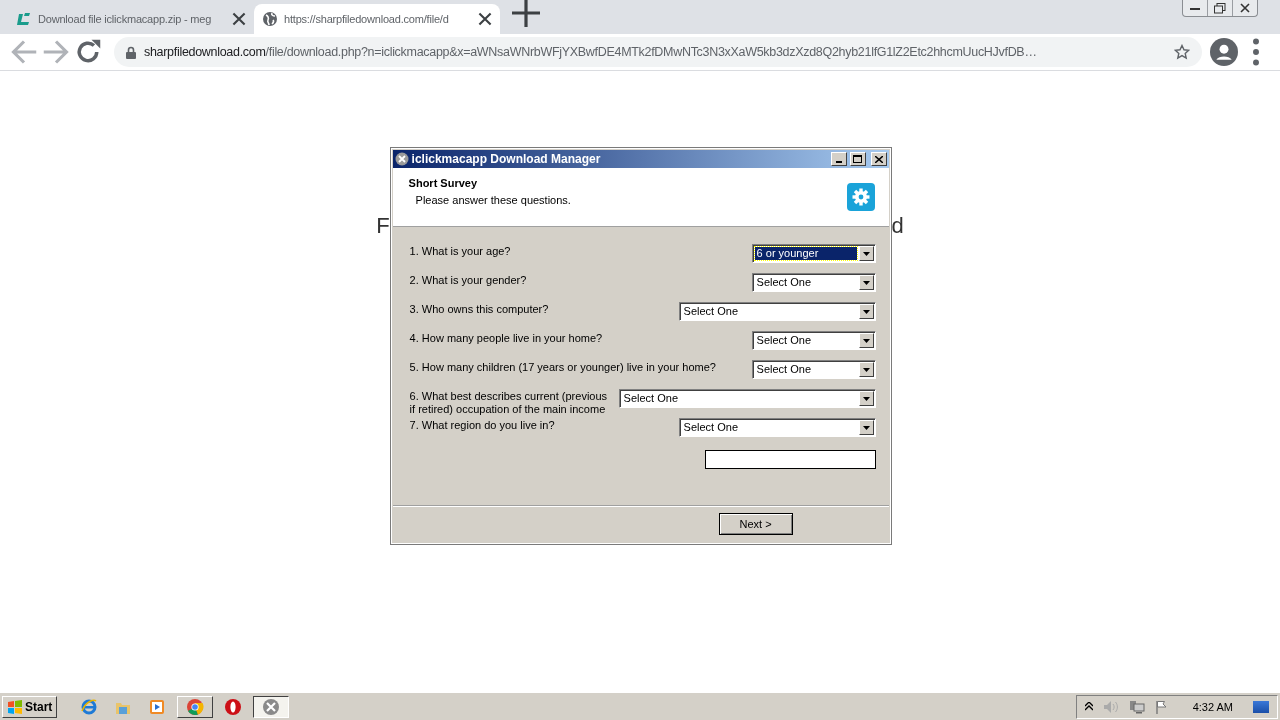  I want to click on survey-instructions: Please answer these questions., so click(493, 200).